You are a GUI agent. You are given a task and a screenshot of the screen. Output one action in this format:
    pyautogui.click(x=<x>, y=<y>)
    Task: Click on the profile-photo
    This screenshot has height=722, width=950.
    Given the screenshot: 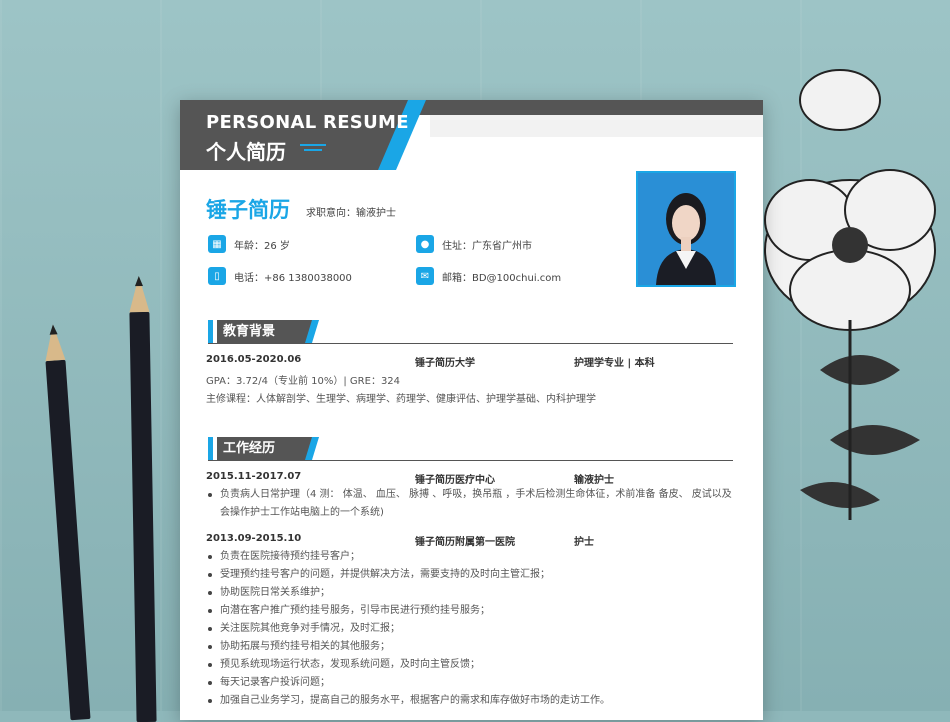 What is the action you would take?
    pyautogui.click(x=686, y=229)
    